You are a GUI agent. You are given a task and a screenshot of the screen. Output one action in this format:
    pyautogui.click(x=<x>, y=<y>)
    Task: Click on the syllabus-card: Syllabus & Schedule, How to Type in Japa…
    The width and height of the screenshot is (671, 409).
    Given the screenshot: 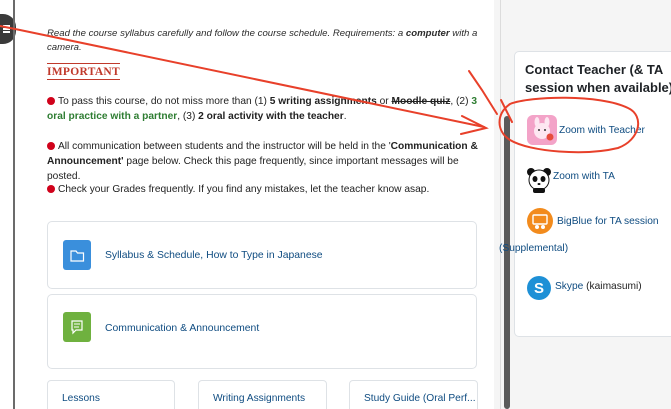 What is the action you would take?
    pyautogui.click(x=262, y=255)
    